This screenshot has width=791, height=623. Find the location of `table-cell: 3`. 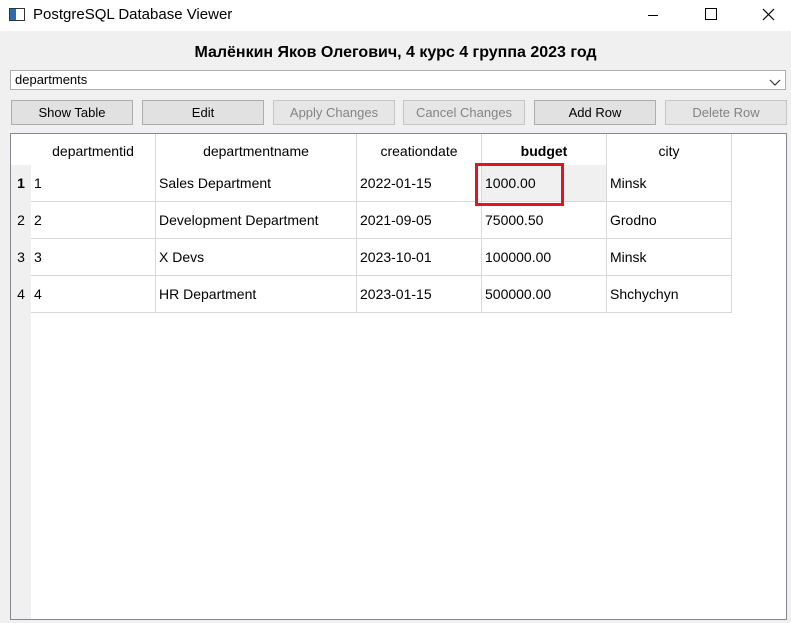

table-cell: 3 is located at coordinates (93, 257).